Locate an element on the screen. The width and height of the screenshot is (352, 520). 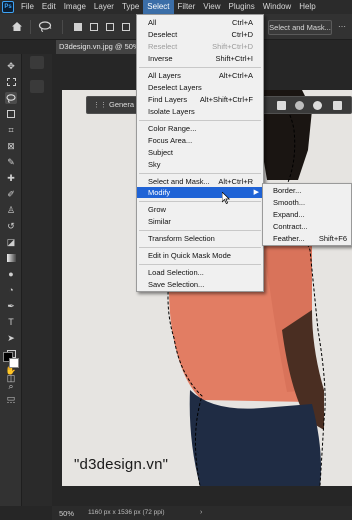
menu-item-inverse: Inverse Shift+Ctrl+I is located at coordinates (200, 58).